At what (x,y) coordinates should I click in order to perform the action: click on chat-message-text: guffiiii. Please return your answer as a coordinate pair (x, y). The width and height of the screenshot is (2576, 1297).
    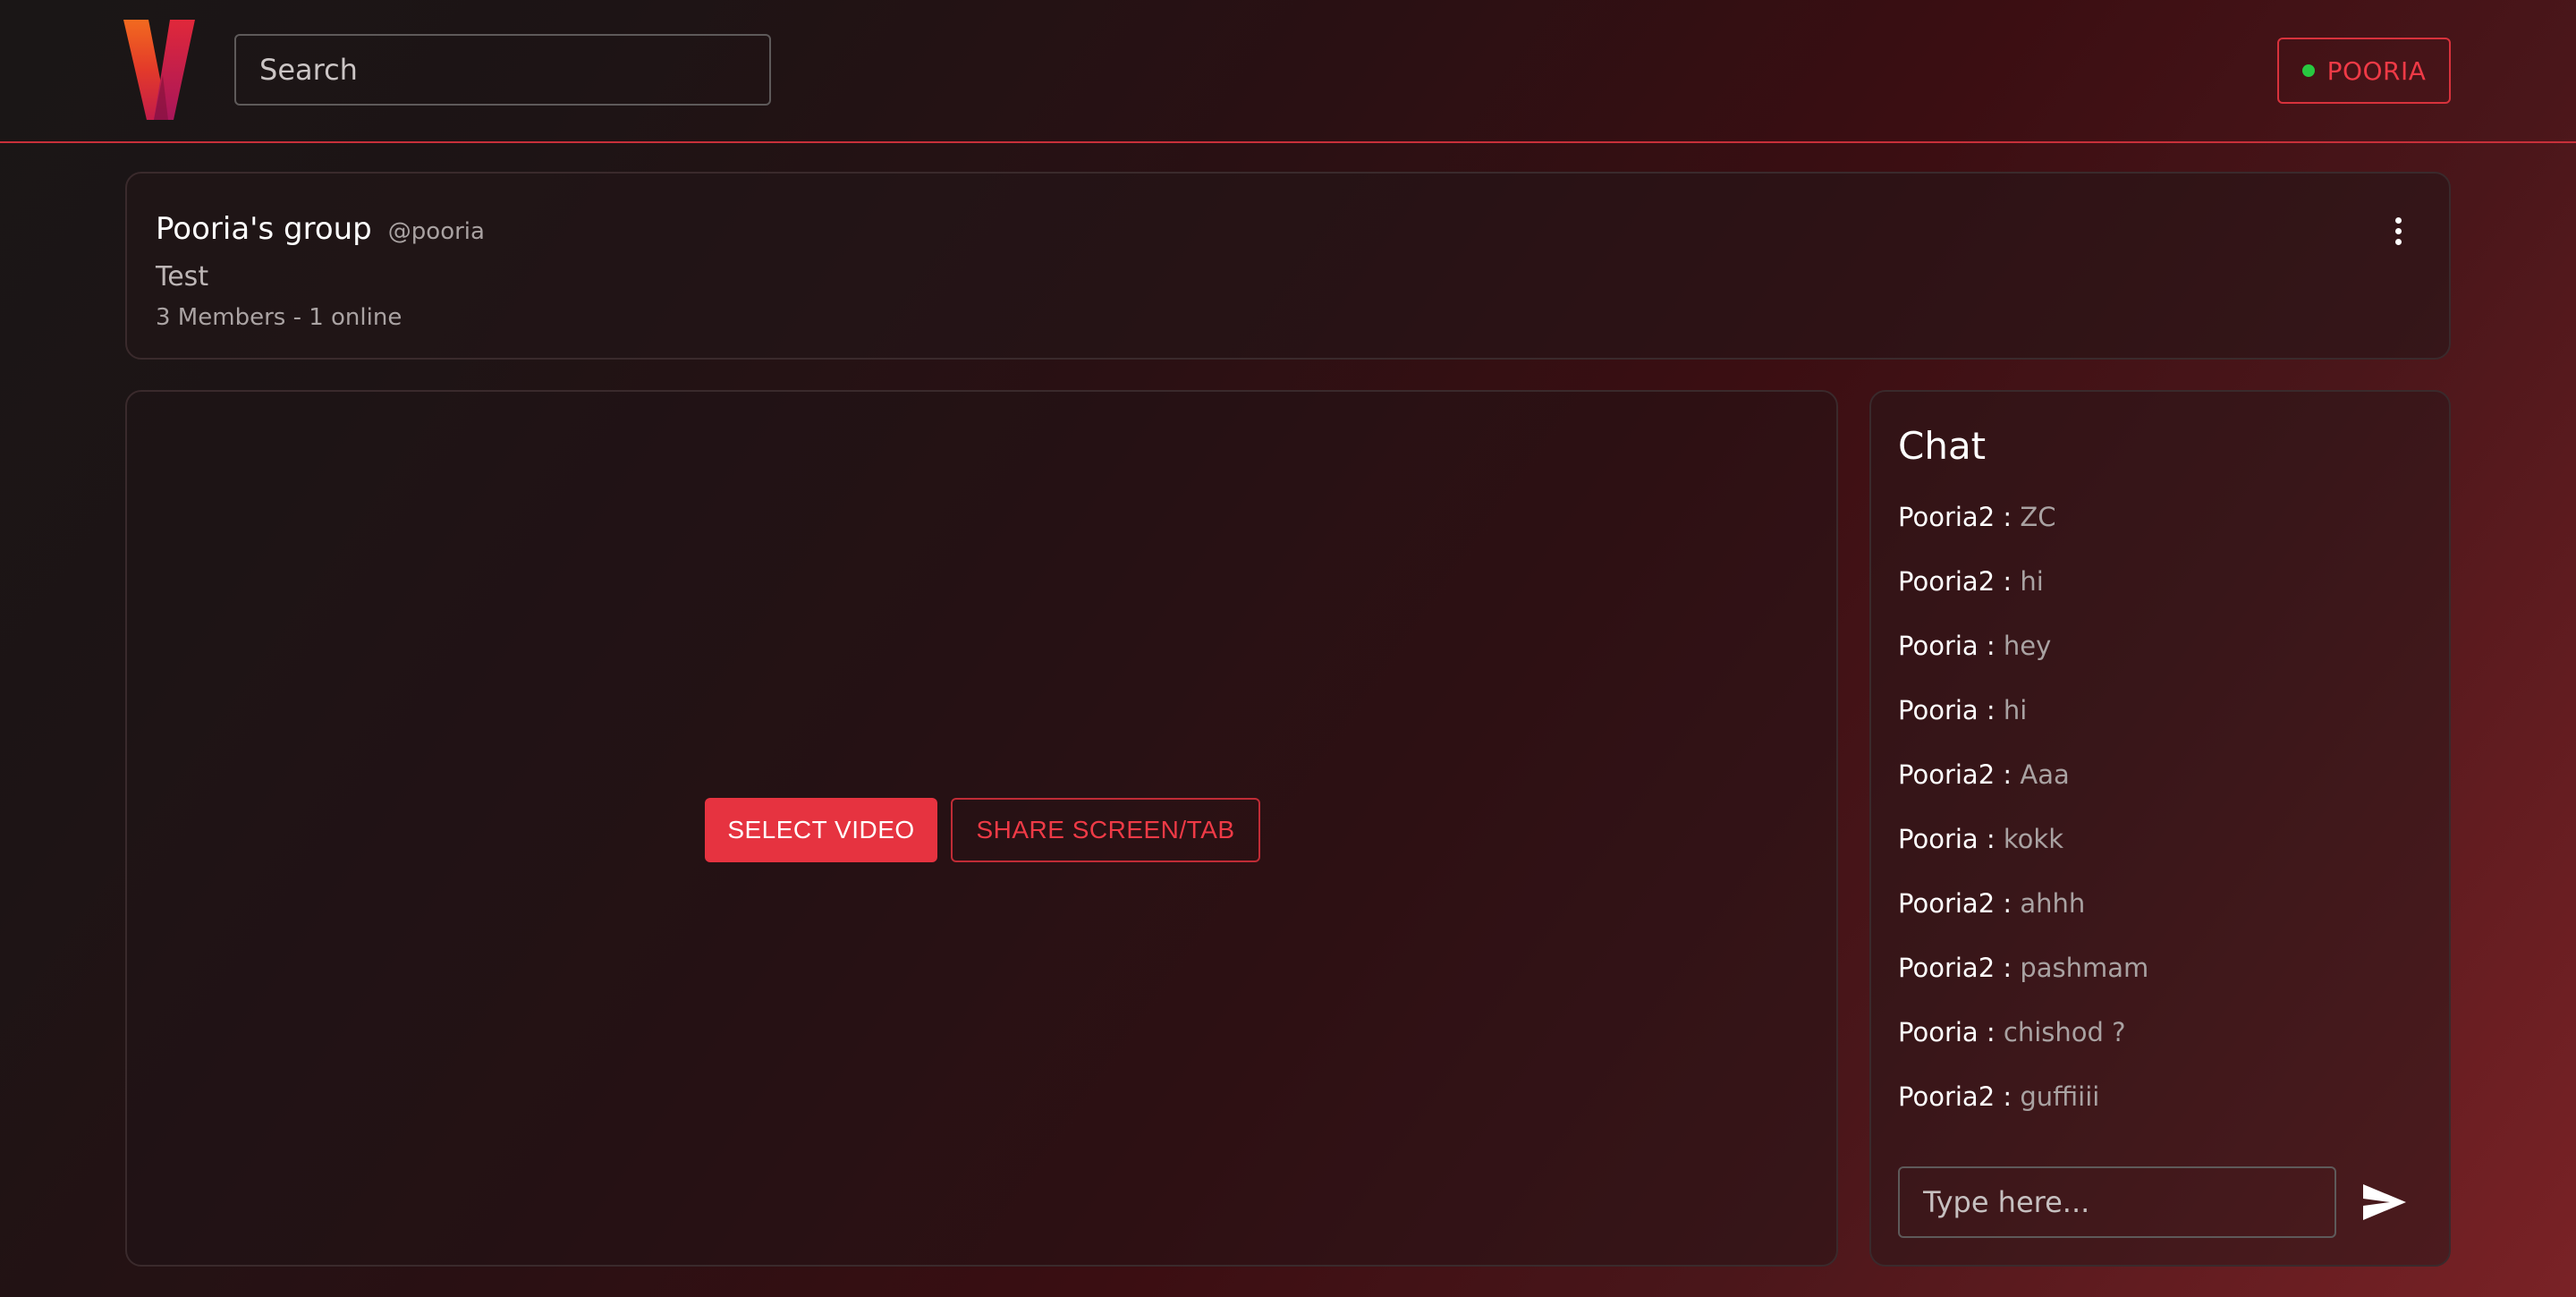
    Looking at the image, I should click on (2060, 1096).